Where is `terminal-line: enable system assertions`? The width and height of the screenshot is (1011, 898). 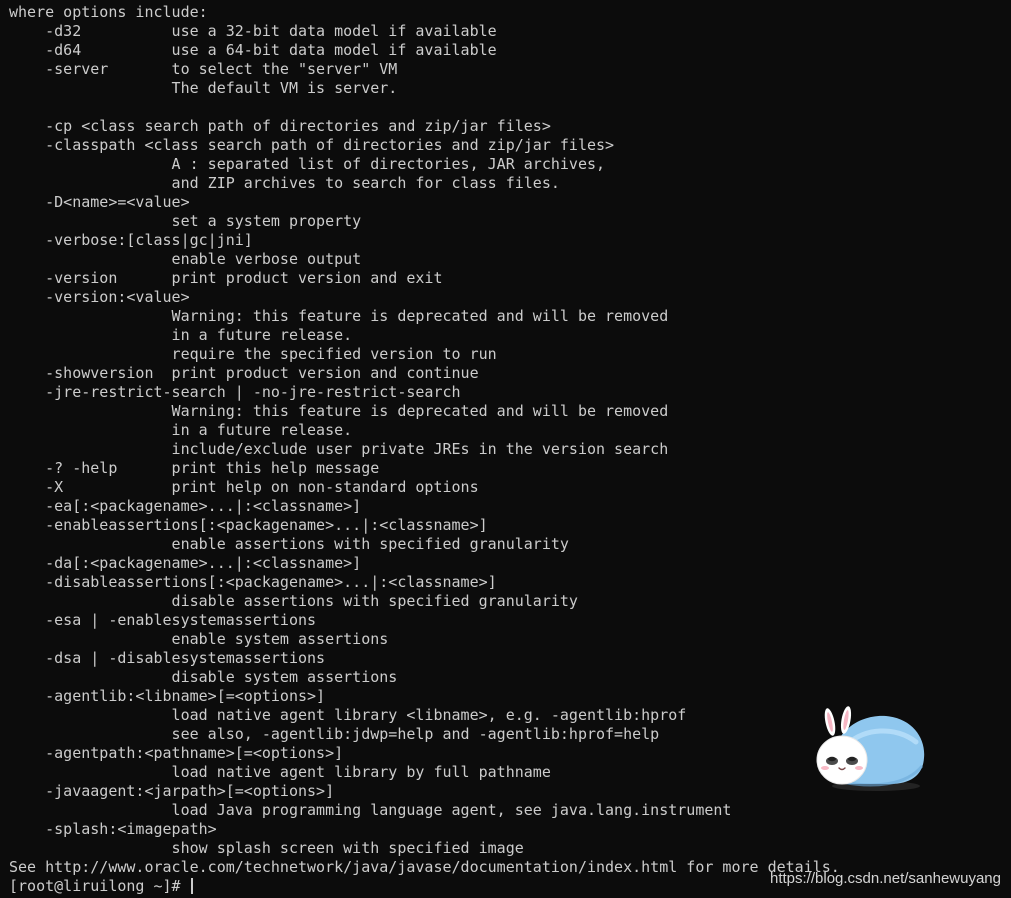
terminal-line: enable system assertions is located at coordinates (199, 639).